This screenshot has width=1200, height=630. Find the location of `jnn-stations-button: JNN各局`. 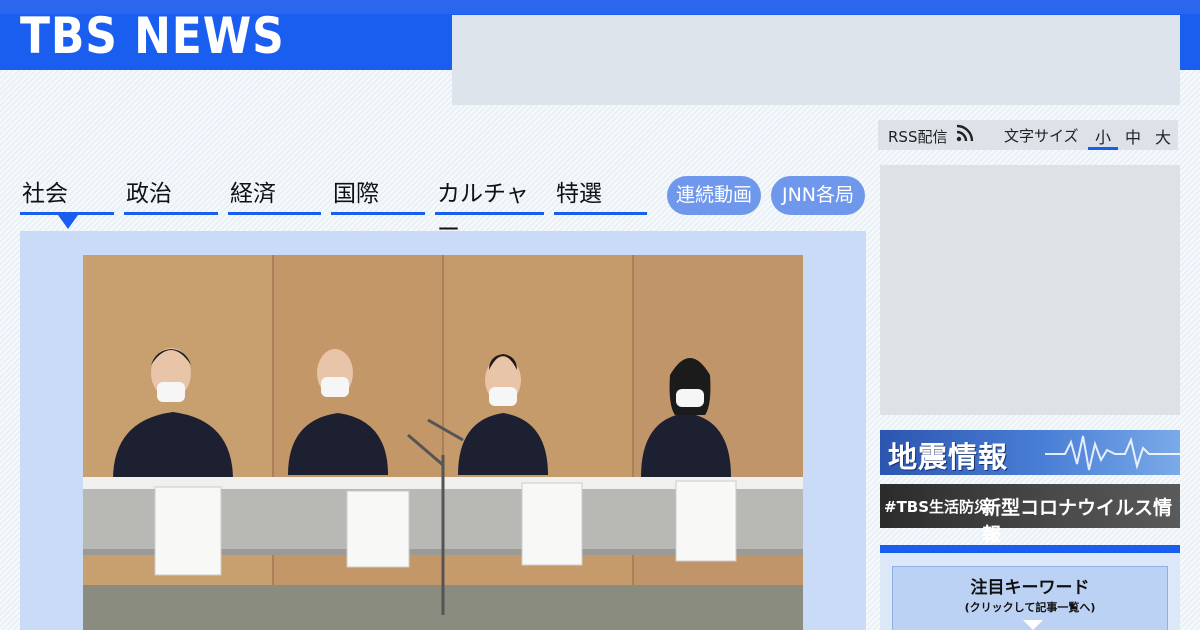

jnn-stations-button: JNN各局 is located at coordinates (818, 195).